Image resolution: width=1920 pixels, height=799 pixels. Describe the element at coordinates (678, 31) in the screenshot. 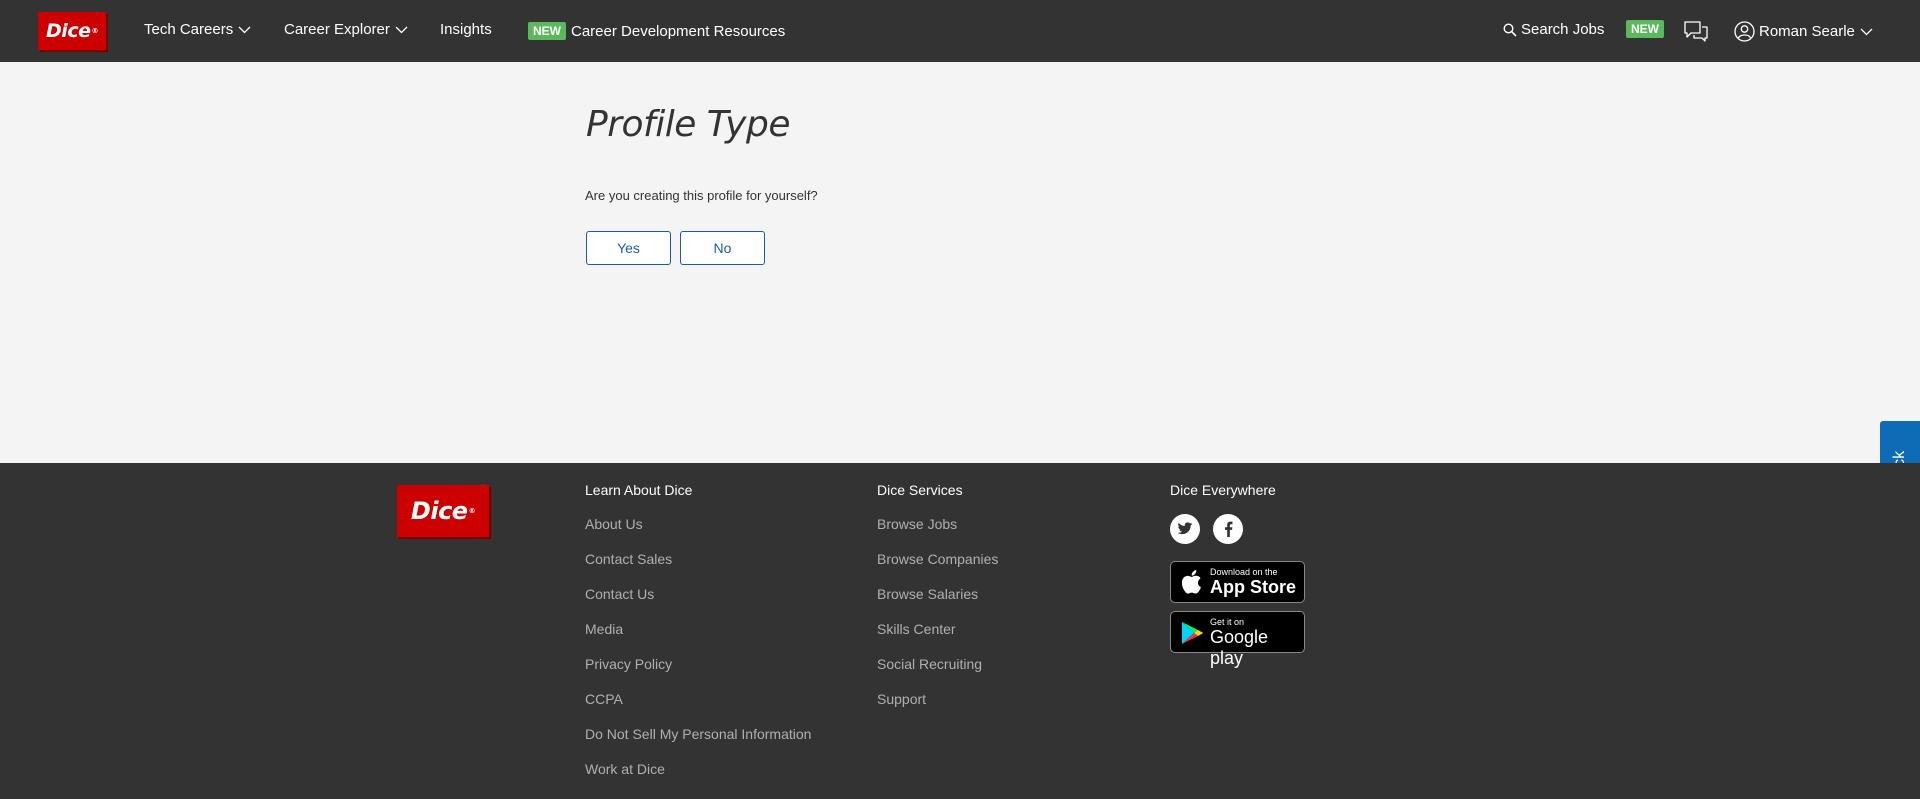

I see `nav-career-development-label: Career Development Resources` at that location.